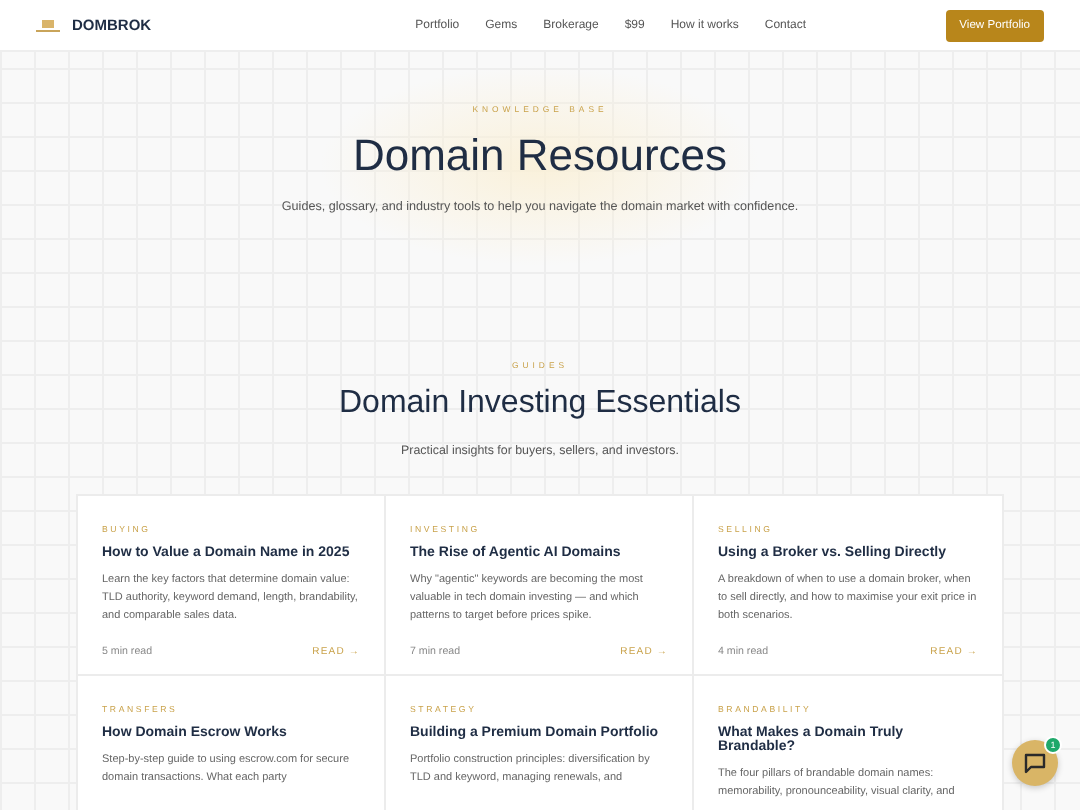 Image resolution: width=1080 pixels, height=810 pixels. Describe the element at coordinates (540, 404) in the screenshot. I see `section-title: Domain Investing Essentials` at that location.